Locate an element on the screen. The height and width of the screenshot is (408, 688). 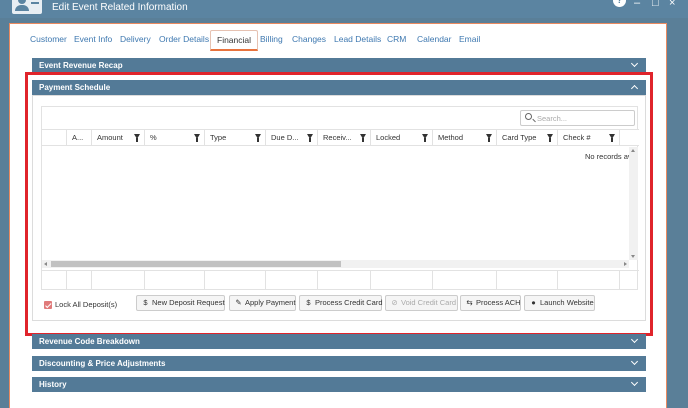
tab-calendar: Calendar is located at coordinates (434, 39).